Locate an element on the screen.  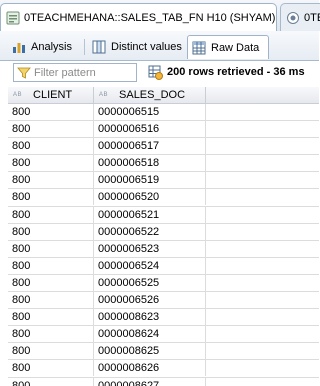
editor-tab-second: 0TE is located at coordinates (300, 17).